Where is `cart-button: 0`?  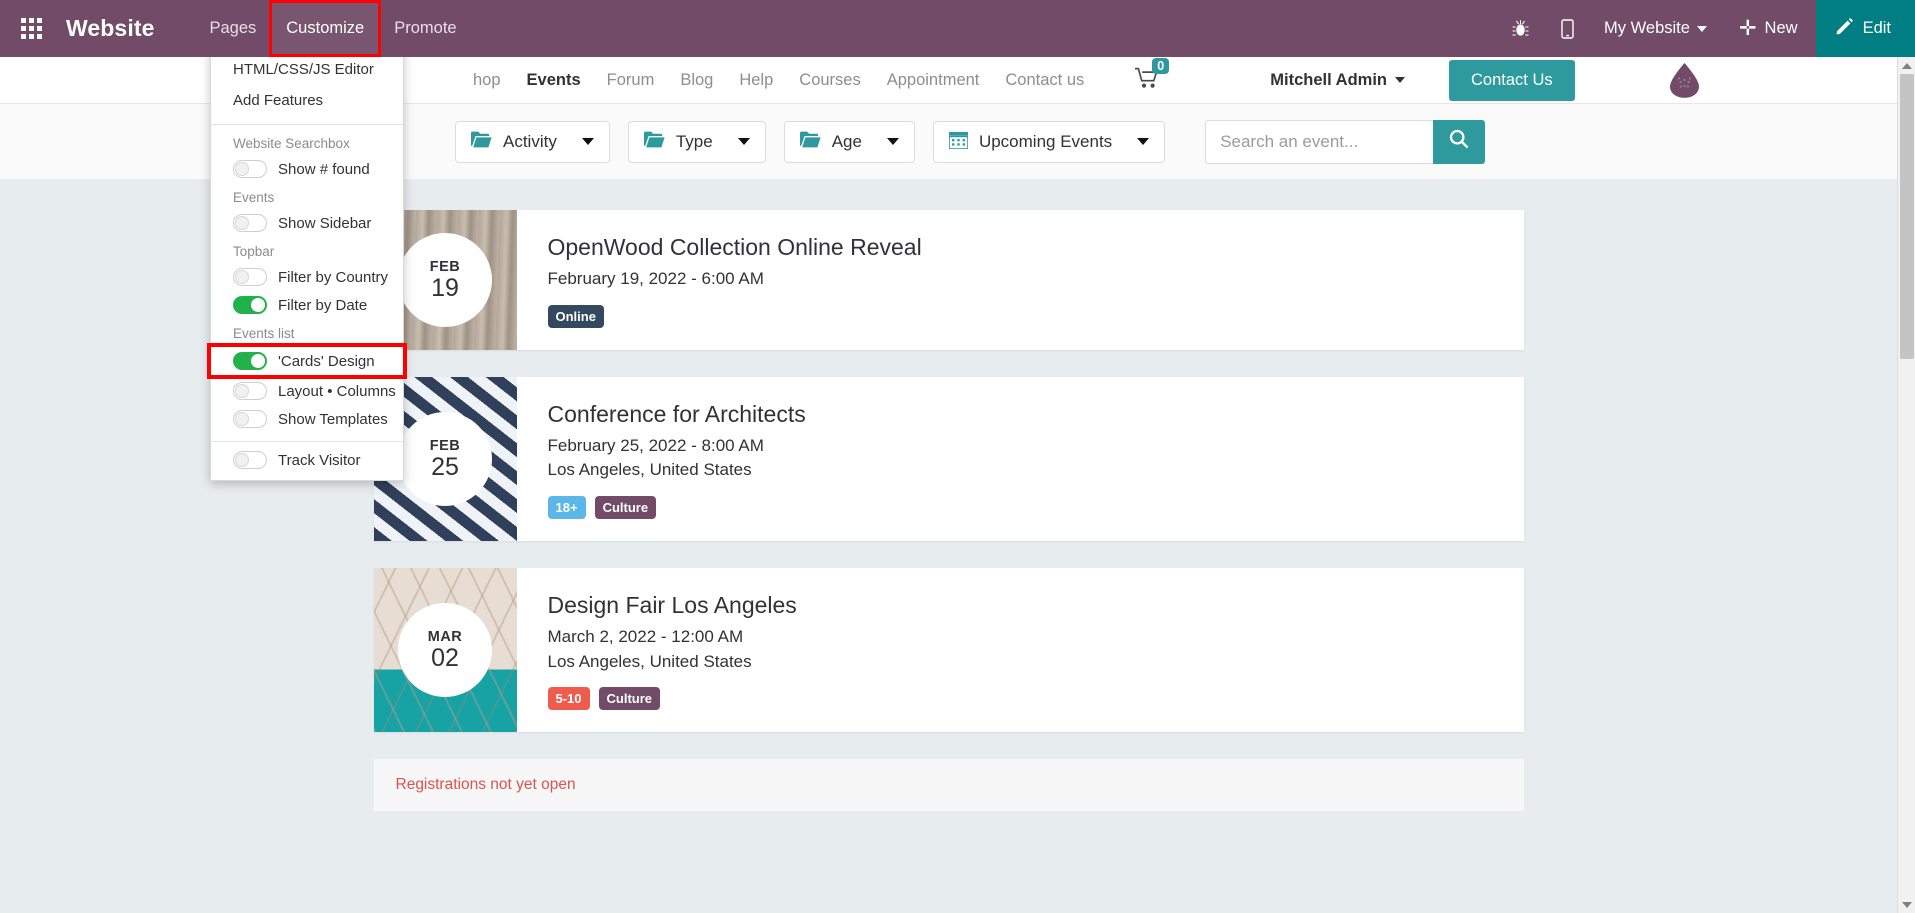
cart-button: 0 is located at coordinates (1152, 75).